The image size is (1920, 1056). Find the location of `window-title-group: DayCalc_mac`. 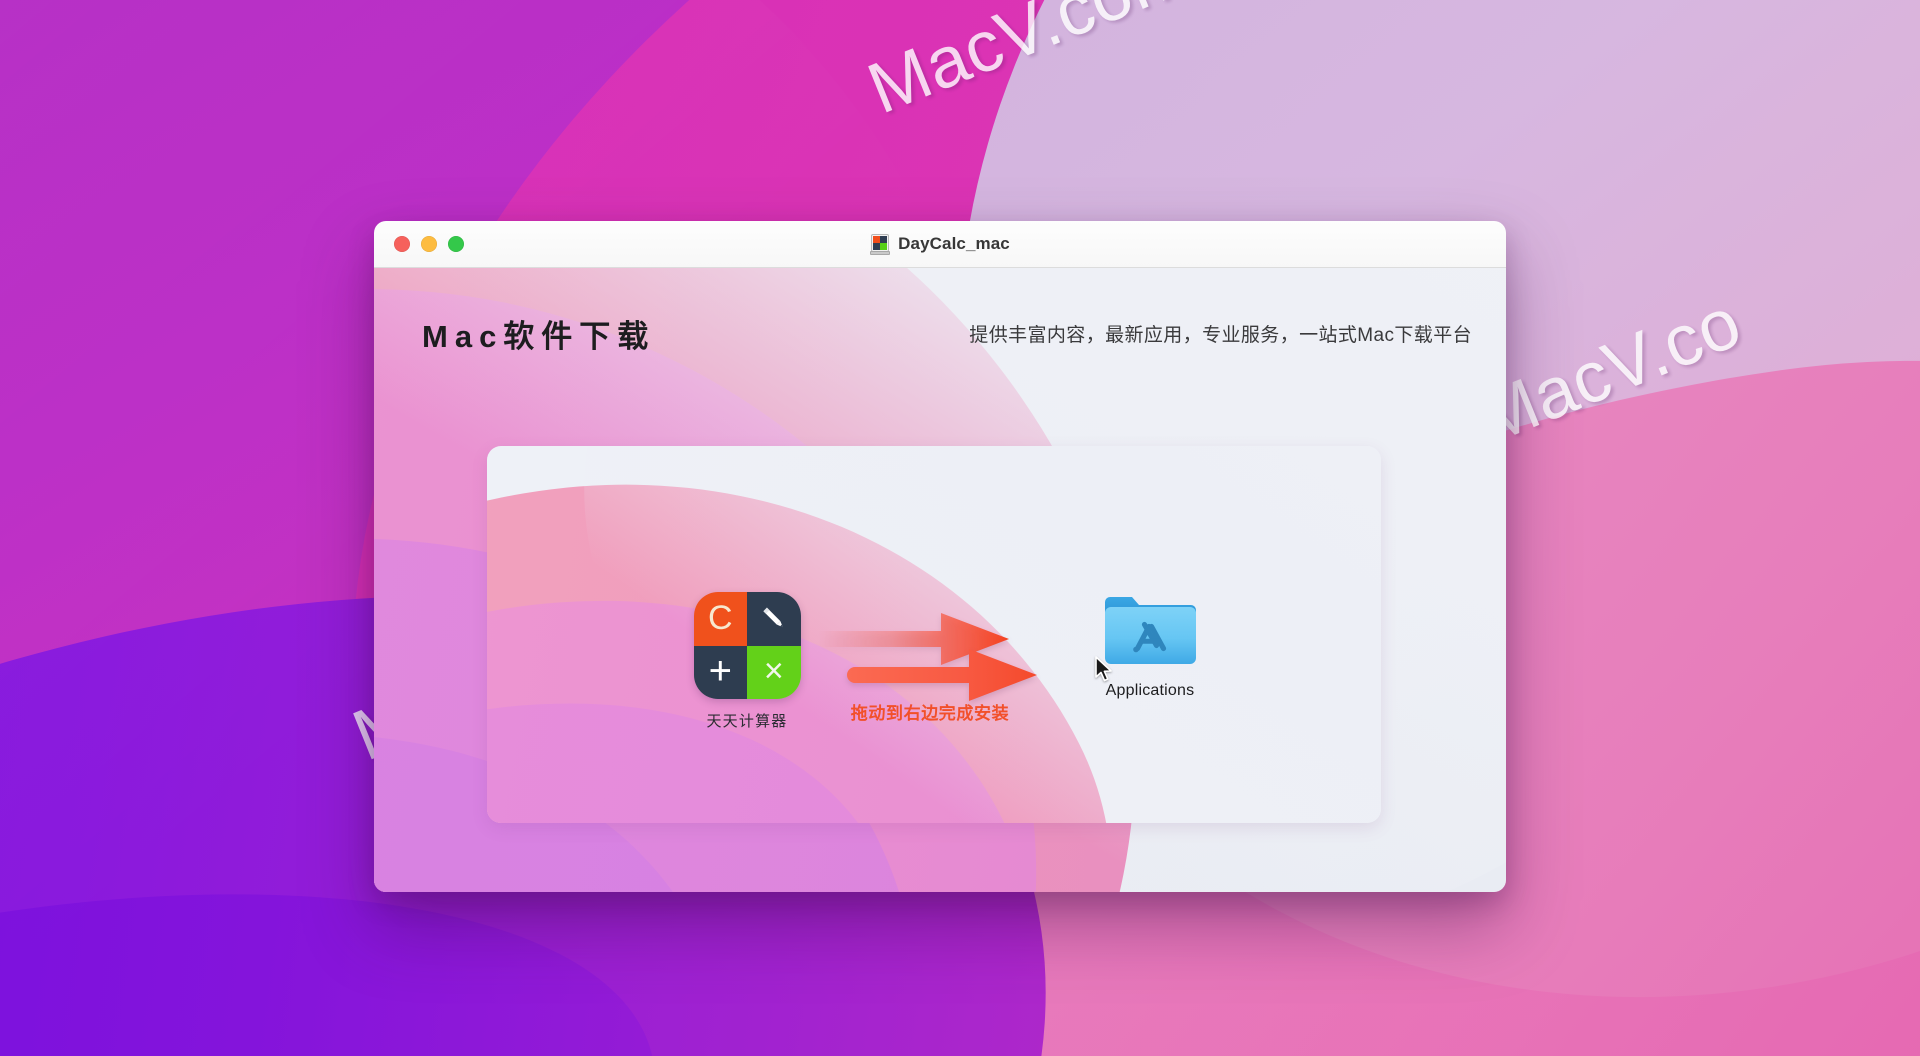

window-title-group: DayCalc_mac is located at coordinates (940, 244).